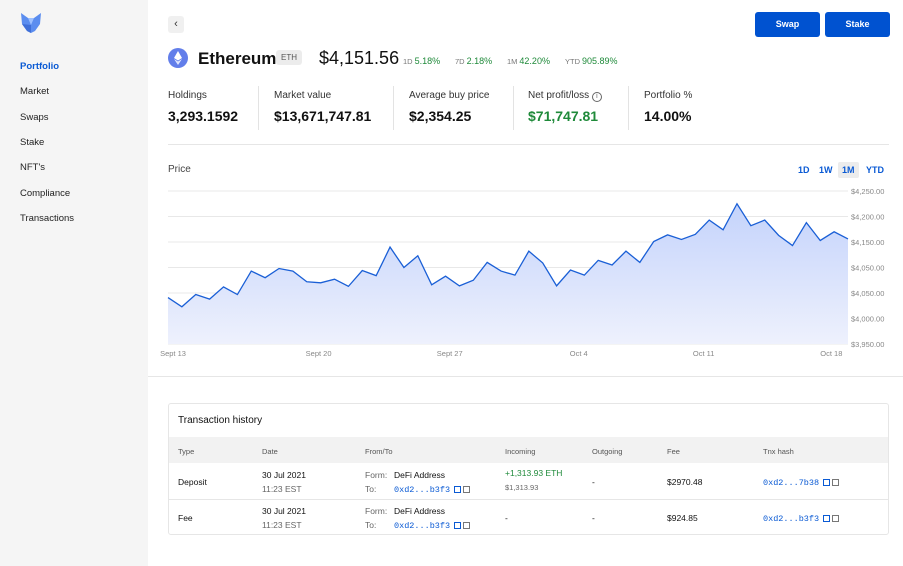 This screenshot has width=903, height=566. What do you see at coordinates (778, 451) in the screenshot?
I see `col-tnx-hash: Tnx hash` at bounding box center [778, 451].